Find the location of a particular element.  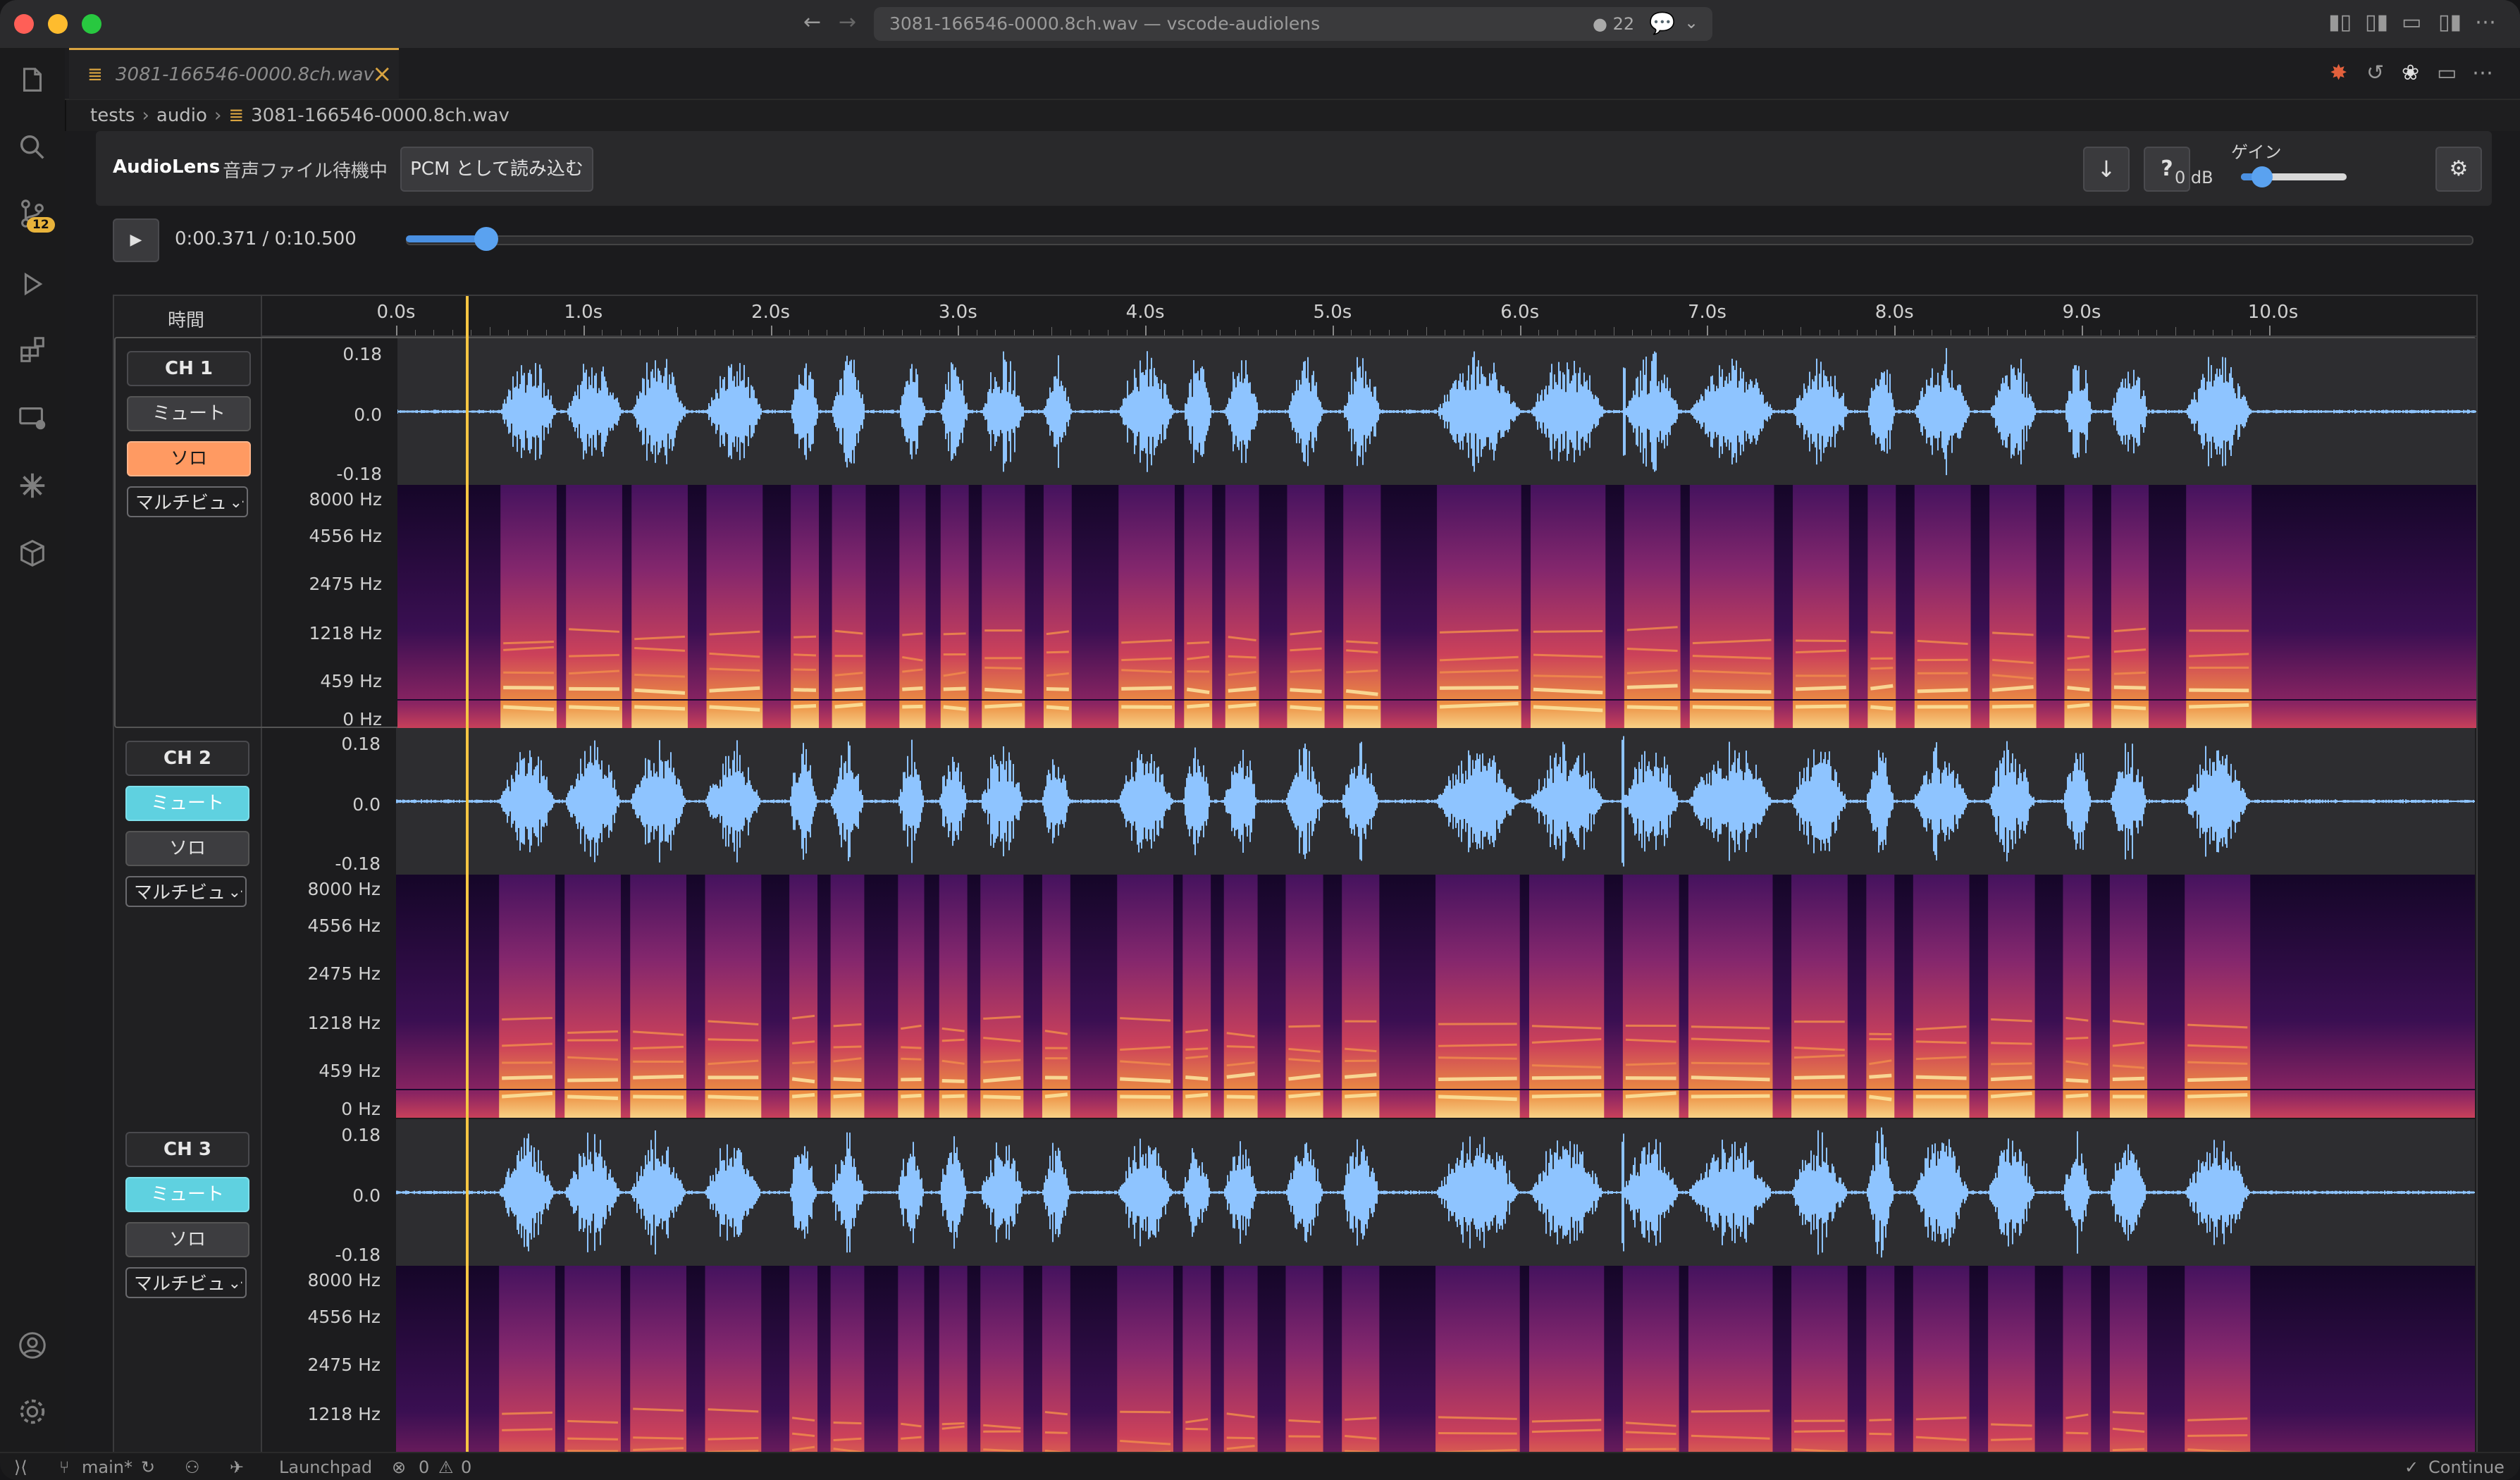

gain-slider is located at coordinates (2294, 176).